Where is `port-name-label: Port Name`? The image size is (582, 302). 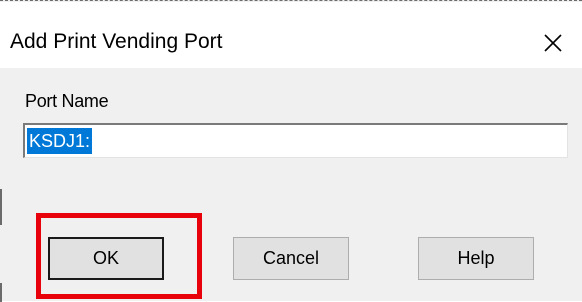
port-name-label: Port Name is located at coordinates (67, 101).